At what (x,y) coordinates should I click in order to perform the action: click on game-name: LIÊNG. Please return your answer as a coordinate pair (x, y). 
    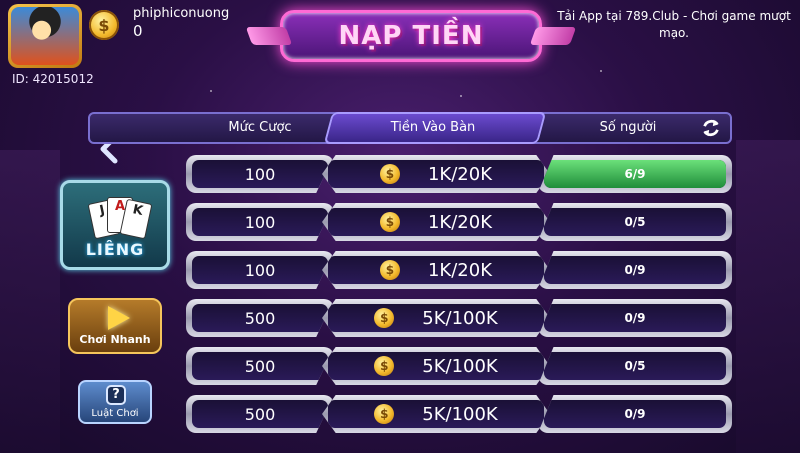
    Looking at the image, I should click on (115, 249).